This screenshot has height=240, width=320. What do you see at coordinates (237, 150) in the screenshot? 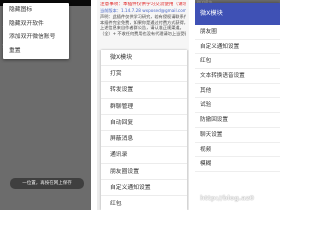
I see `list-item-video: 视频` at bounding box center [237, 150].